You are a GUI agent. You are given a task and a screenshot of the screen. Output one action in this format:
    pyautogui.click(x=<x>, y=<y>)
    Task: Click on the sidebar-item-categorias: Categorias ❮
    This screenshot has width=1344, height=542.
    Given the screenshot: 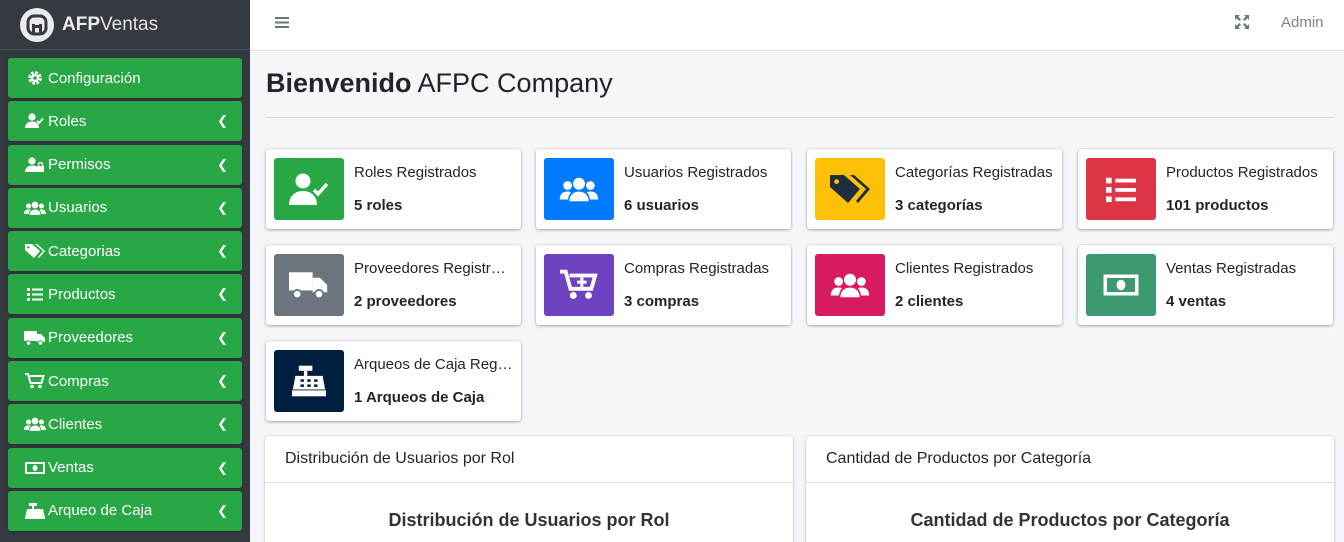 What is the action you would take?
    pyautogui.click(x=125, y=251)
    